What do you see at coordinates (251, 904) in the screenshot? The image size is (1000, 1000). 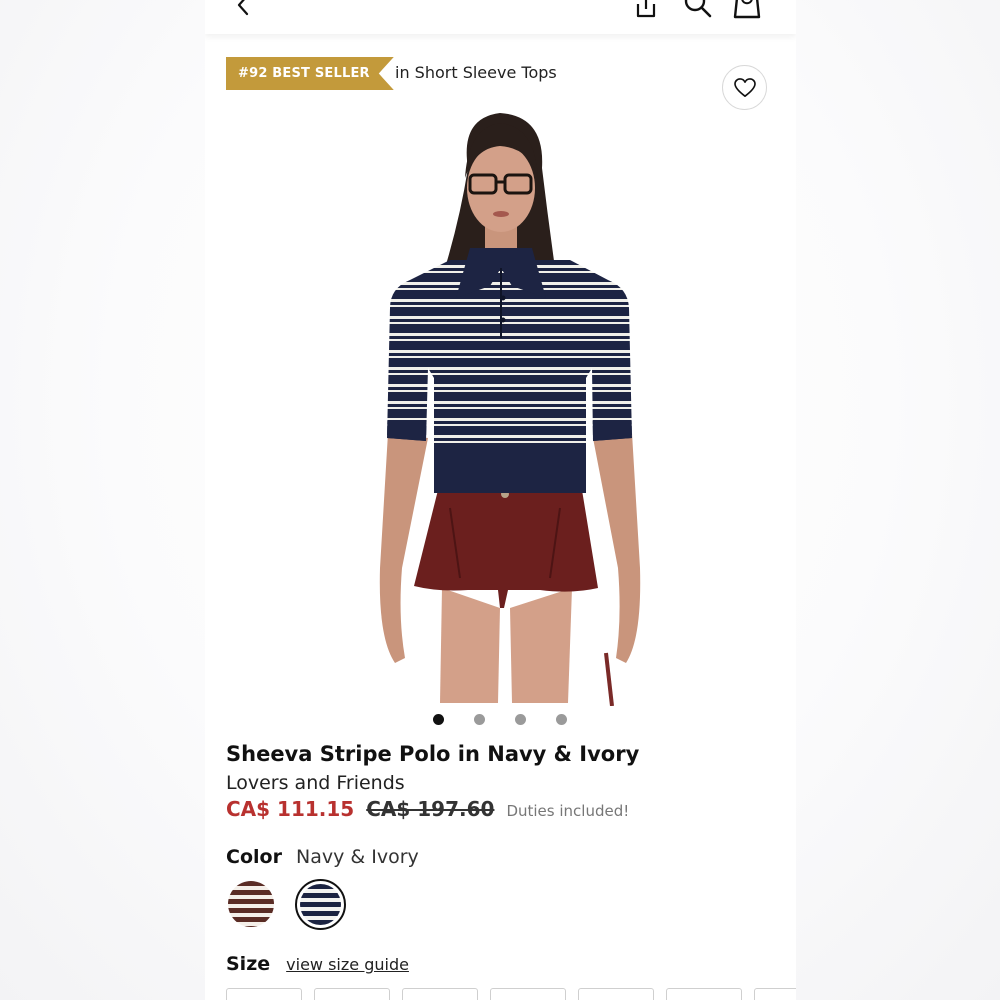 I see `color-swatch-brown` at bounding box center [251, 904].